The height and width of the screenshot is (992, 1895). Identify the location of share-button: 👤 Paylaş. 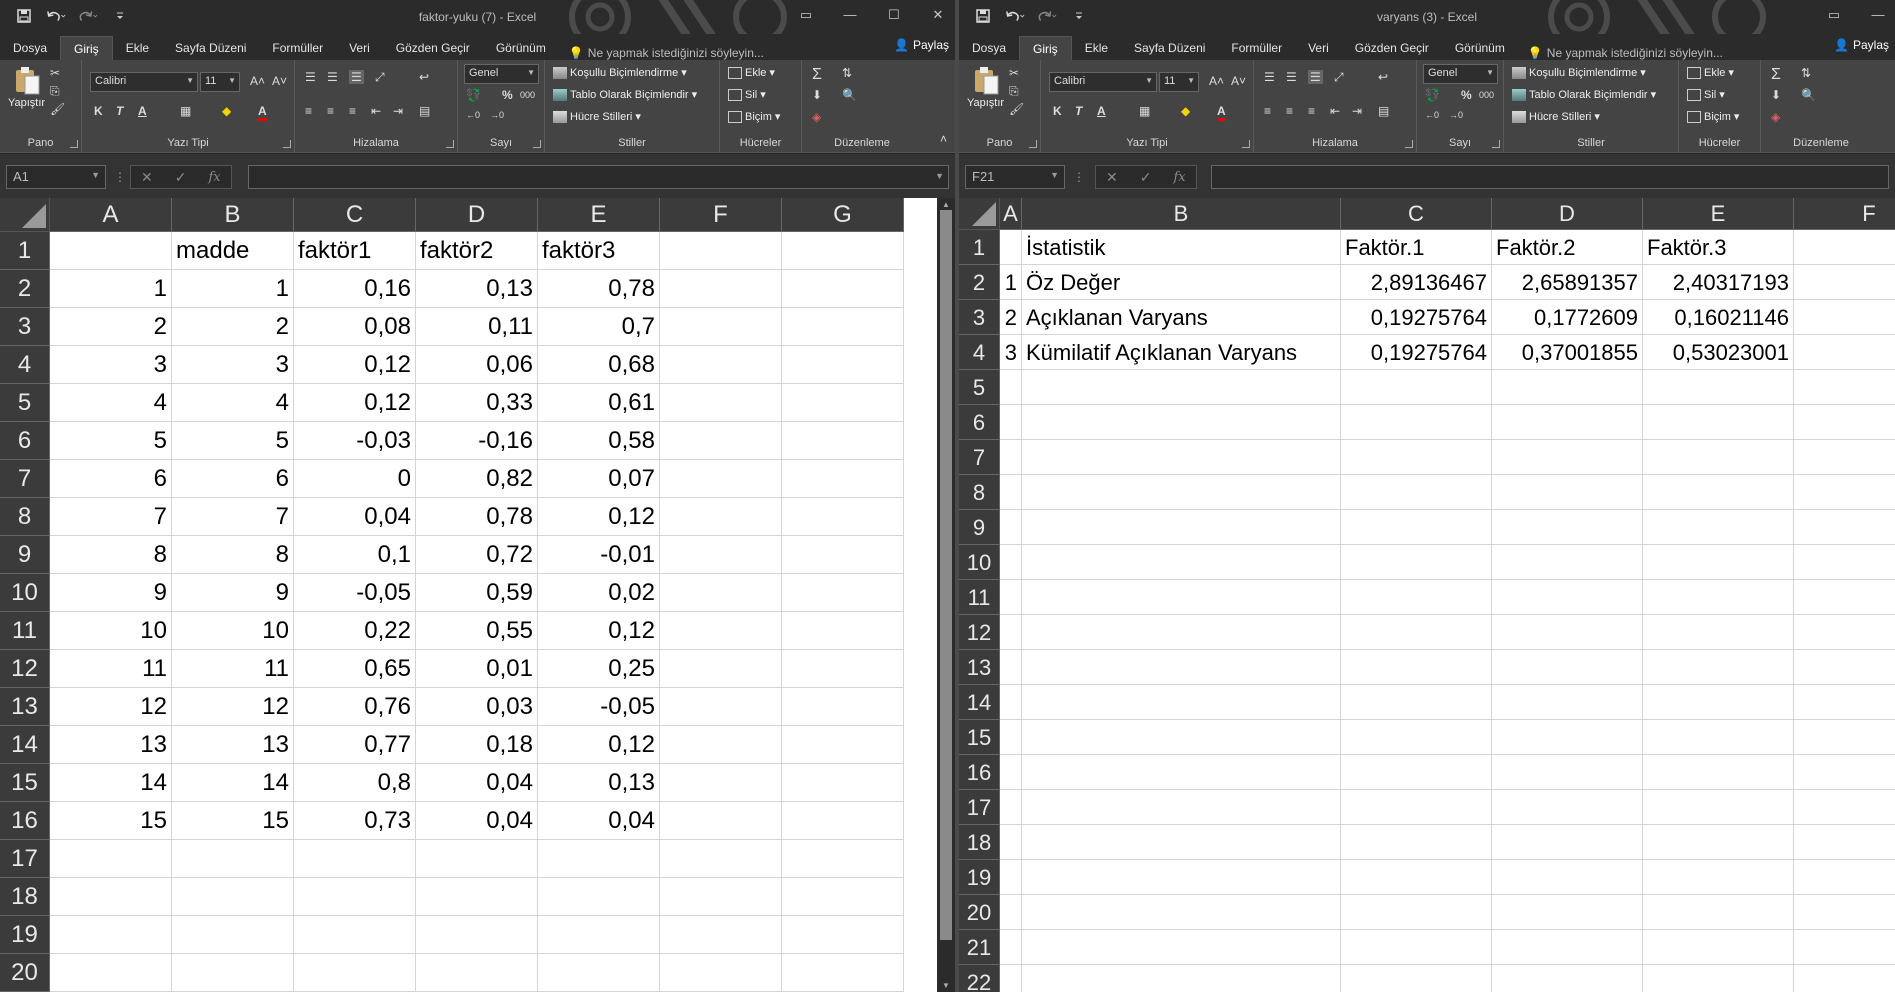
(921, 45).